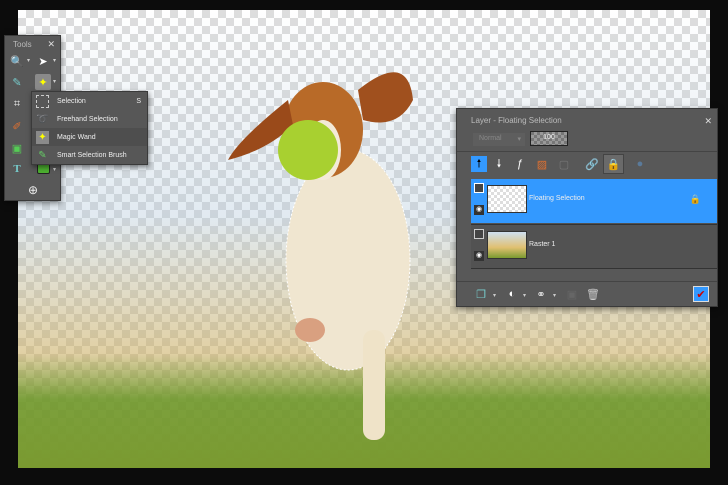  Describe the element at coordinates (43, 61) in the screenshot. I see `pick-tool-icon: ➤` at that location.